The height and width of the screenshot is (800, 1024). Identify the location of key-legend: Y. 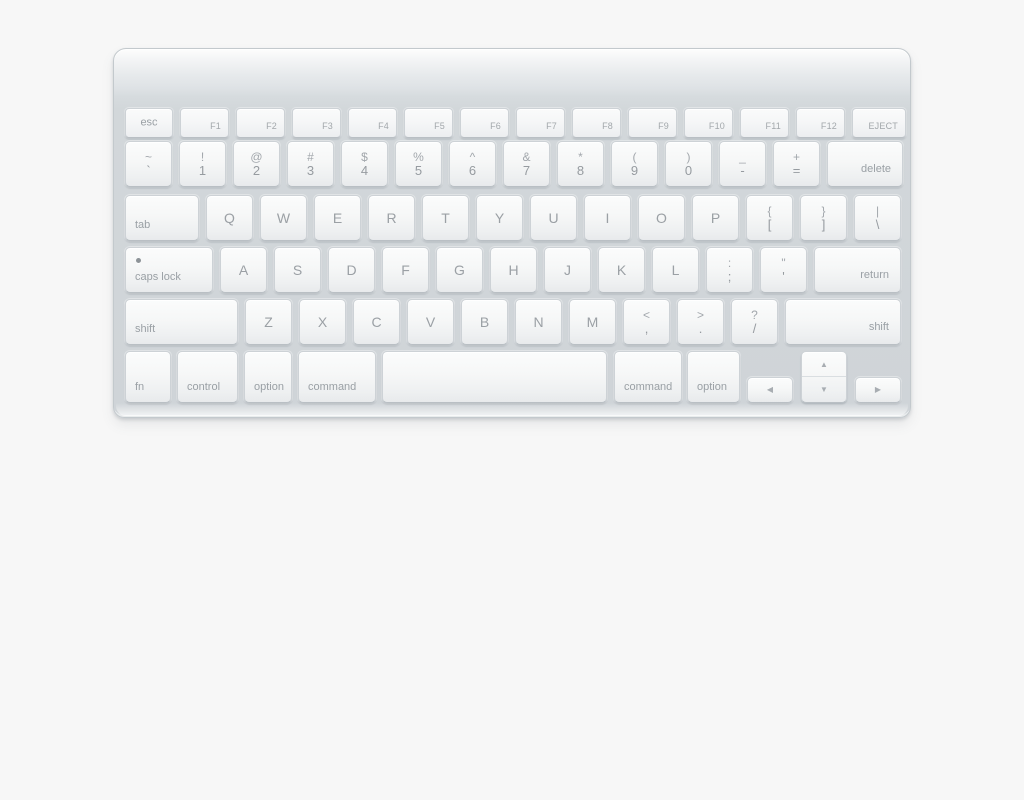
(499, 218).